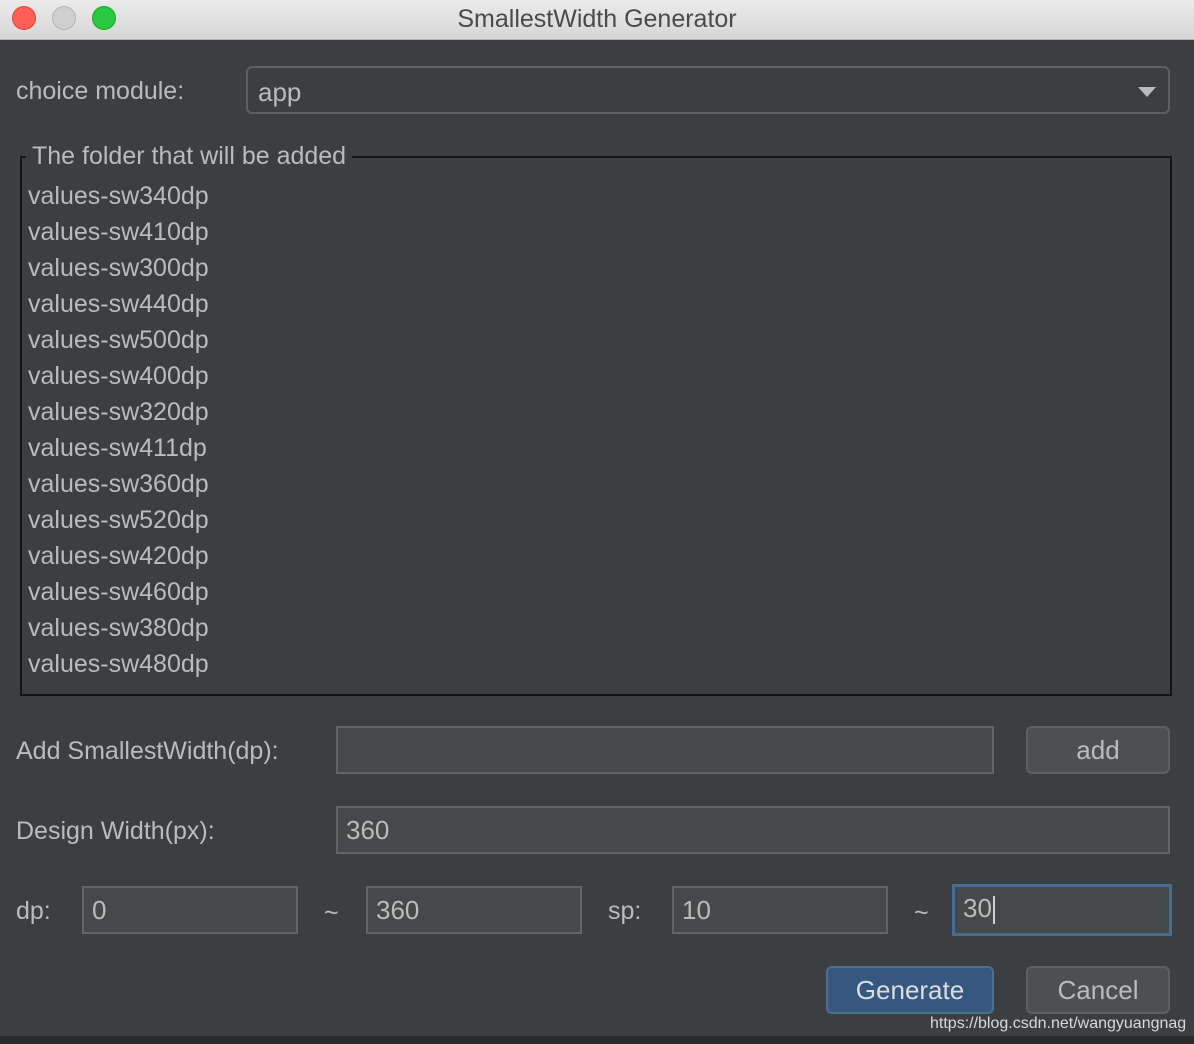  I want to click on folder-list-item: values-sw480dp, so click(118, 664).